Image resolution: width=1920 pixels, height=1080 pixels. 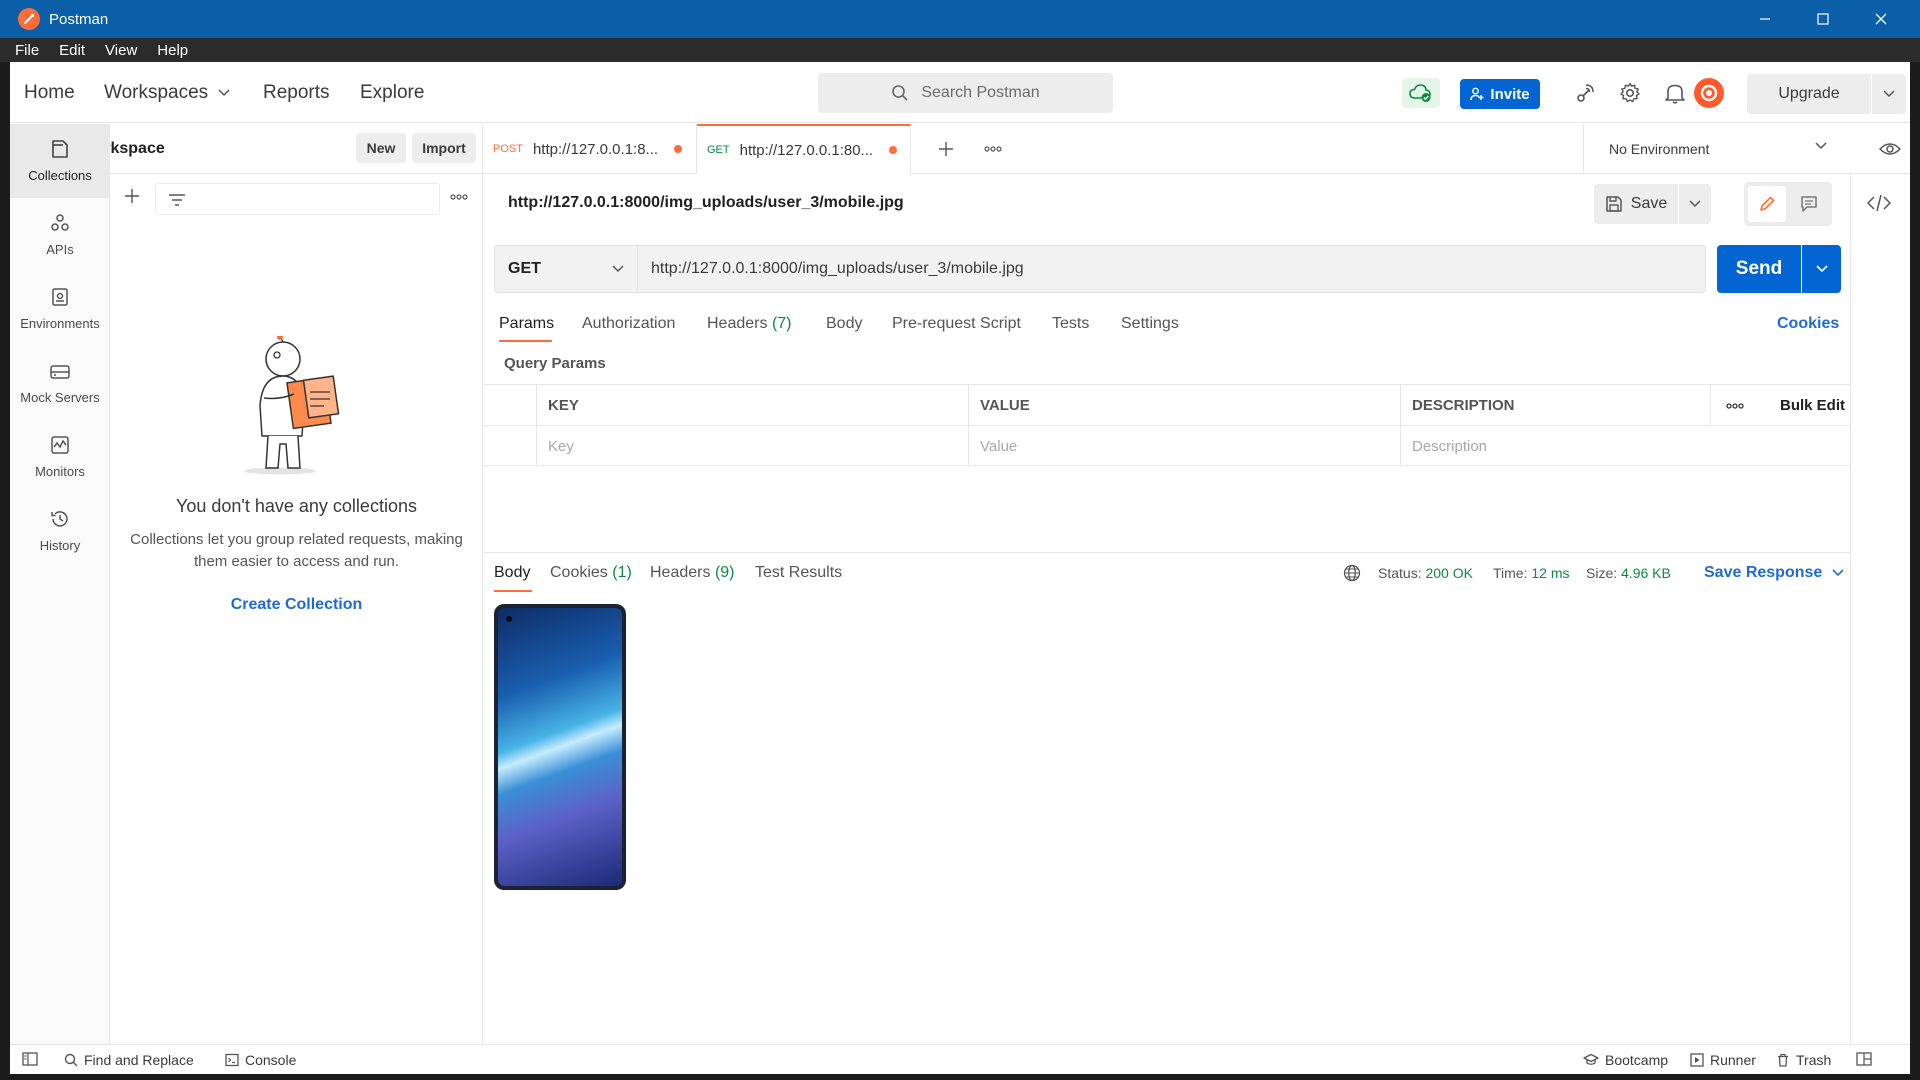 What do you see at coordinates (1510, 94) in the screenshot?
I see `invite-label: Invite` at bounding box center [1510, 94].